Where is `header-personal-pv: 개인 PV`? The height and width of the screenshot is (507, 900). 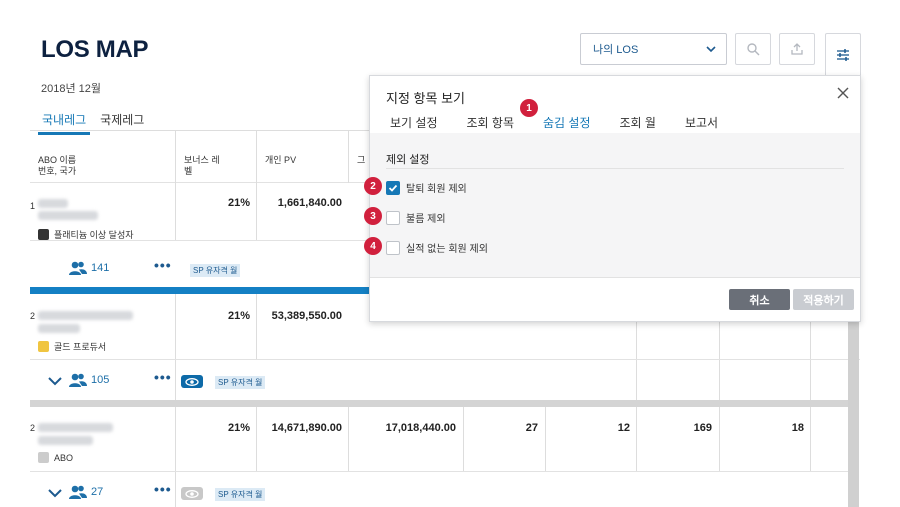
header-personal-pv: 개인 PV is located at coordinates (281, 160).